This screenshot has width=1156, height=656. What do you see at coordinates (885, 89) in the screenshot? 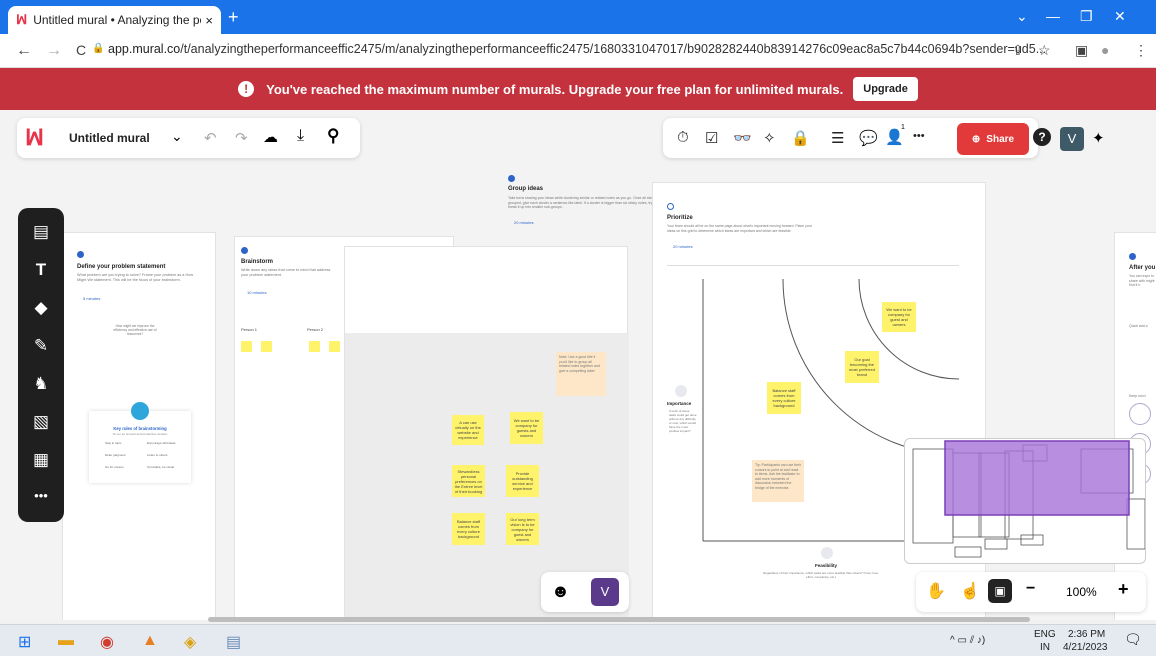
I see `upgrade-button: Upgrade` at bounding box center [885, 89].